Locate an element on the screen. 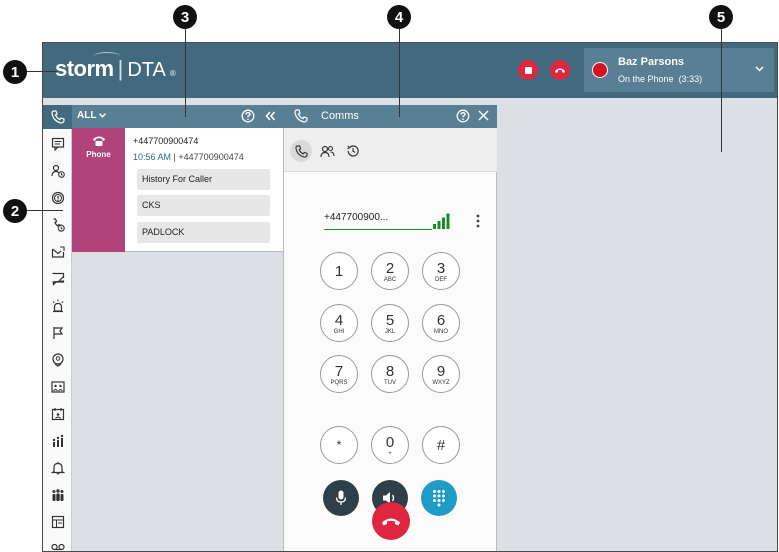 The width and height of the screenshot is (779, 552). close-icon is located at coordinates (483, 115).